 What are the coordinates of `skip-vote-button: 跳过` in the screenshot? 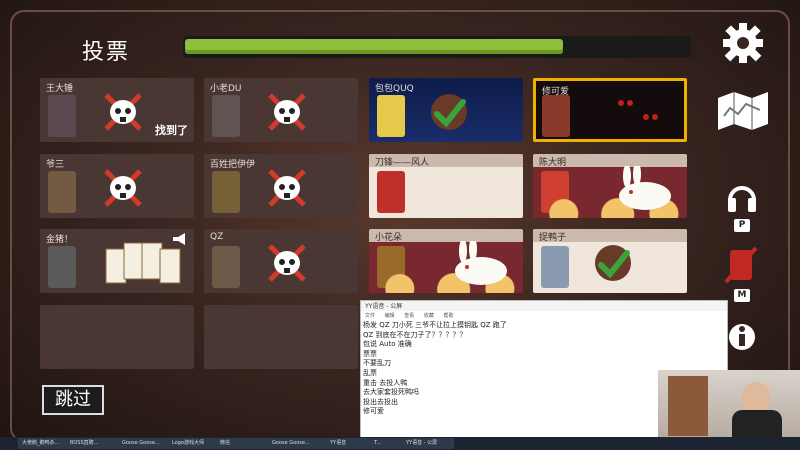 It's located at (73, 400).